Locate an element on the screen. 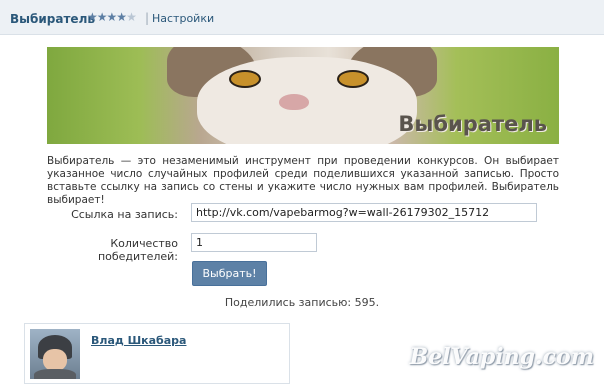 The height and width of the screenshot is (384, 604). winners-count-input is located at coordinates (254, 242).